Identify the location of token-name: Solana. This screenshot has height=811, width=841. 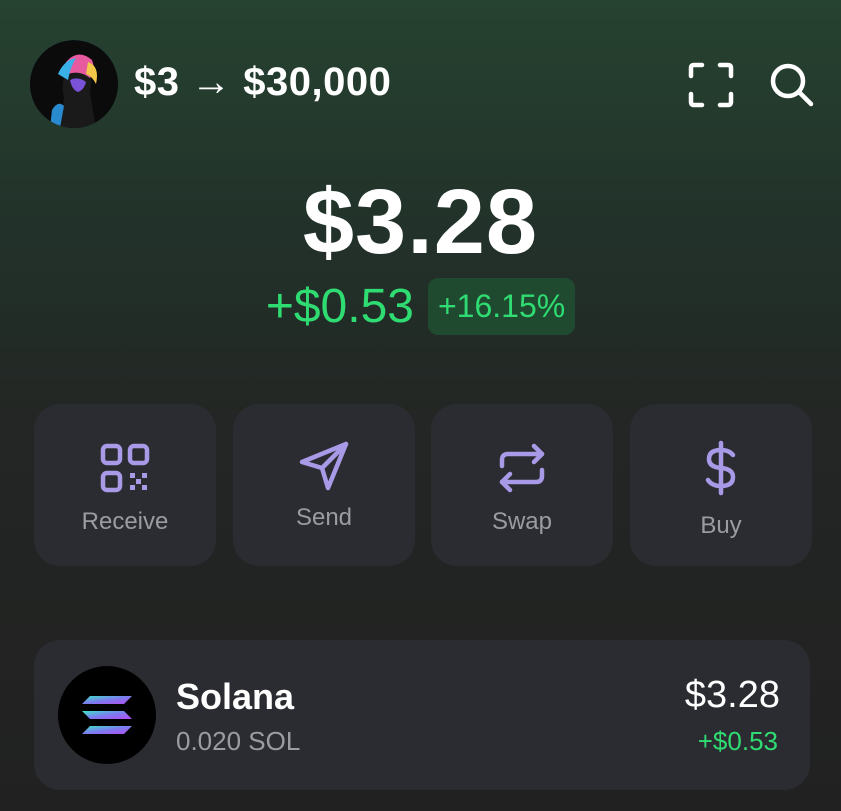
(235, 696).